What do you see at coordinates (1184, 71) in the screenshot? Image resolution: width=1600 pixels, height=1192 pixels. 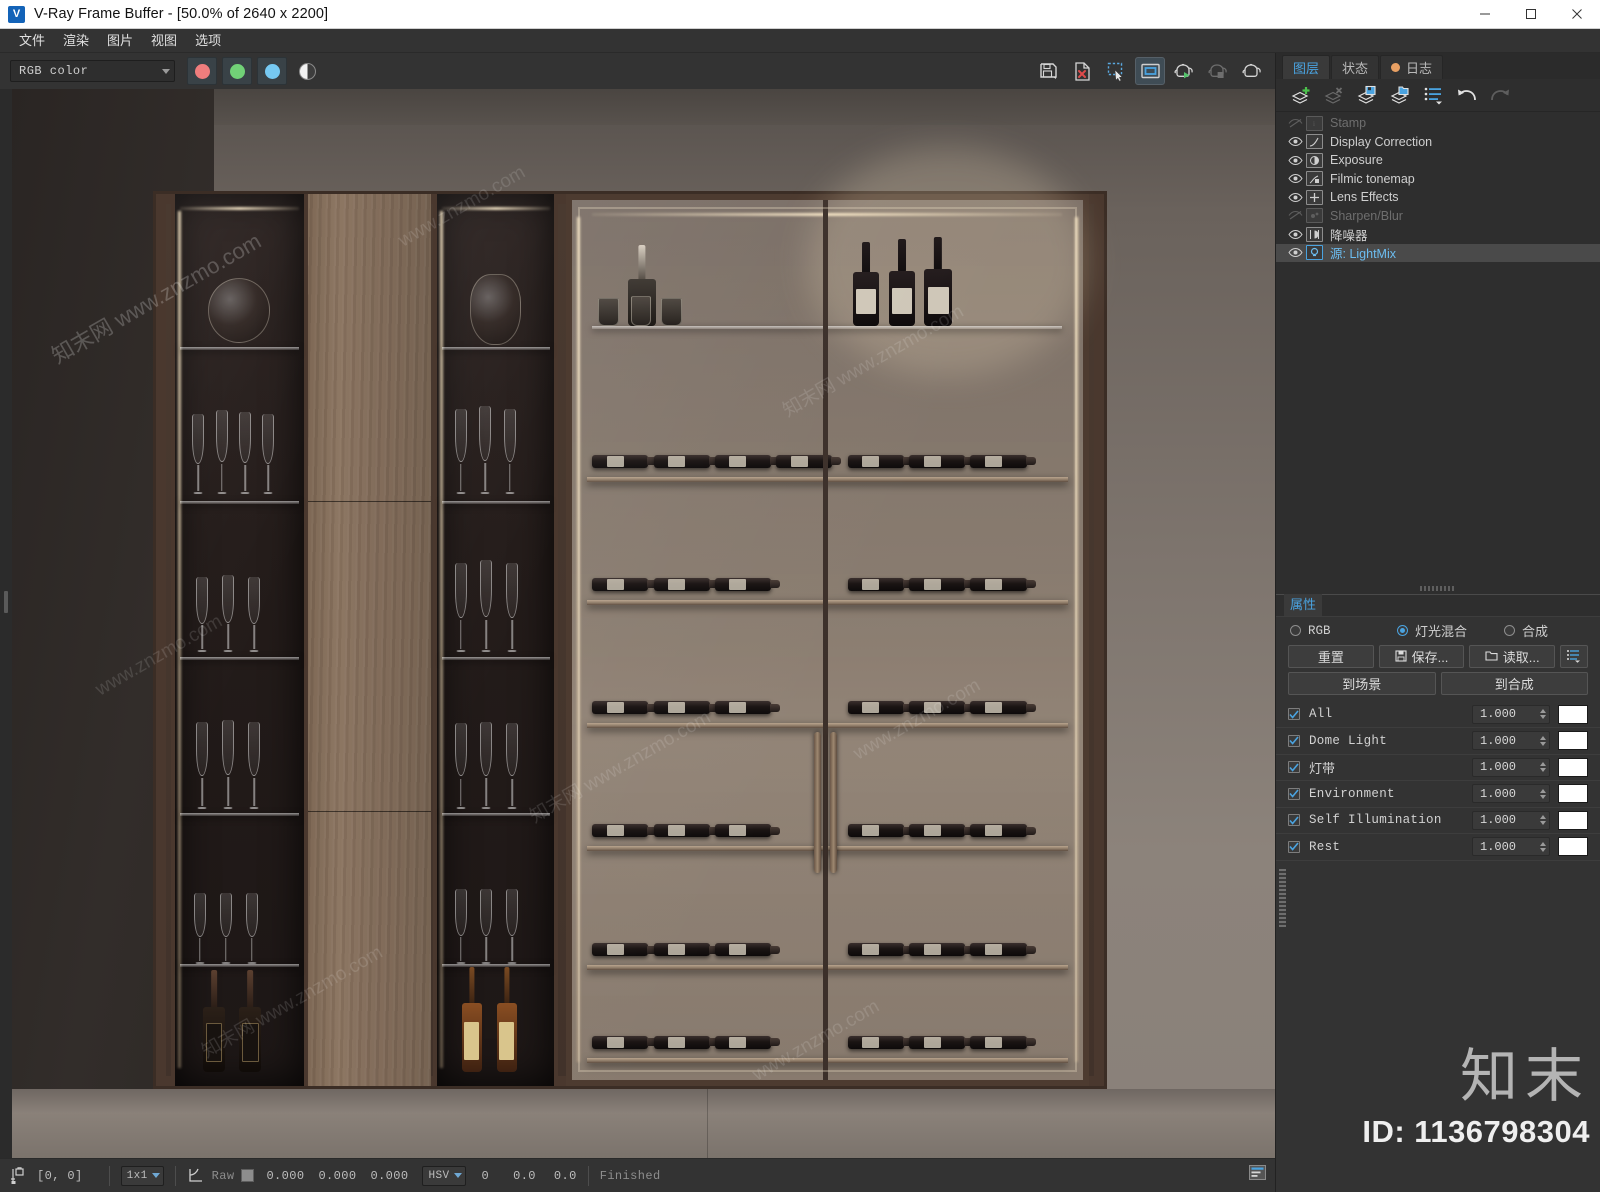 I see `render-last-button` at bounding box center [1184, 71].